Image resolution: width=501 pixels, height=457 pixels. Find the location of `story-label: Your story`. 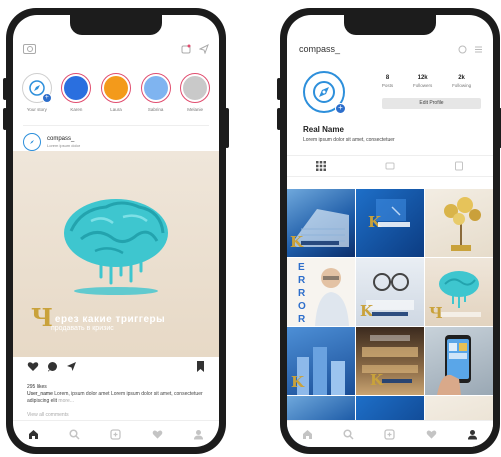

story-label: Your story is located at coordinates (36, 109).